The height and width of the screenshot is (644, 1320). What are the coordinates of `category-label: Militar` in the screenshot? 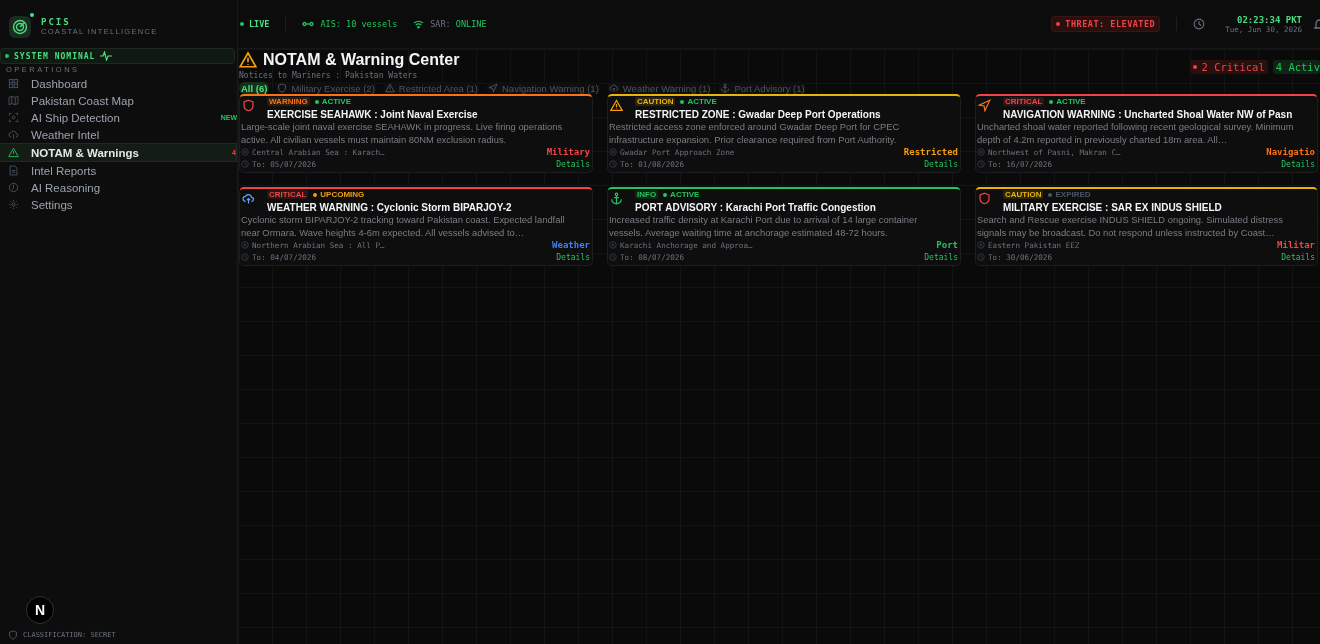 It's located at (1296, 245).